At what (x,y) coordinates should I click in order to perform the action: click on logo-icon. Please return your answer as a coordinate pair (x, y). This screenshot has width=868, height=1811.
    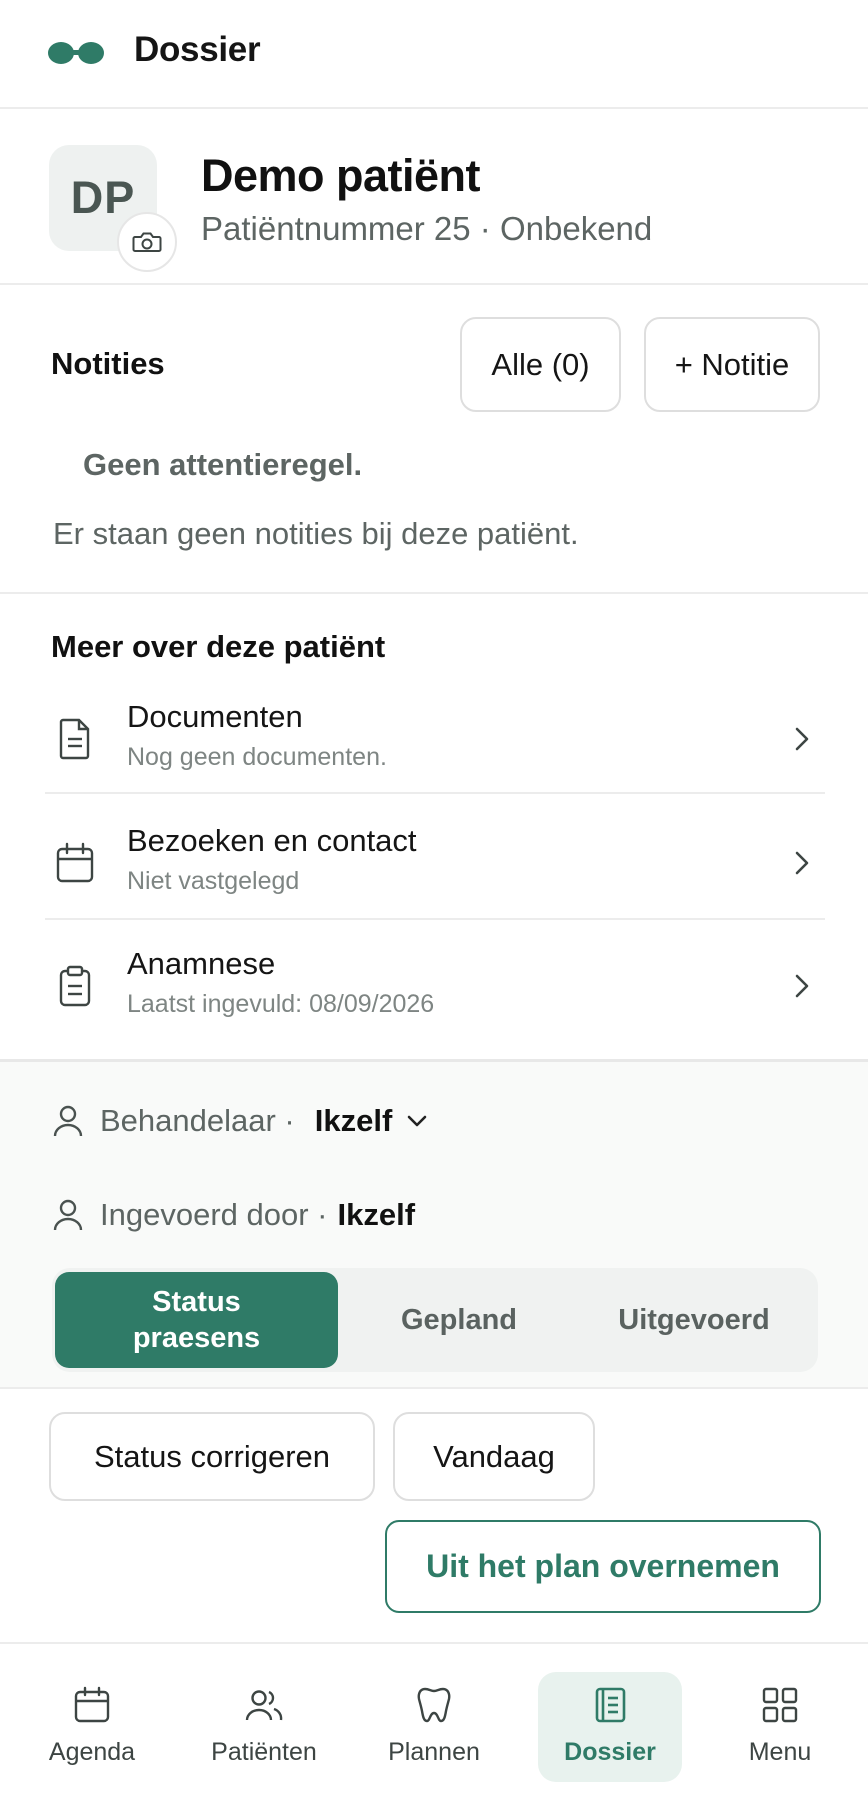
    Looking at the image, I should click on (76, 53).